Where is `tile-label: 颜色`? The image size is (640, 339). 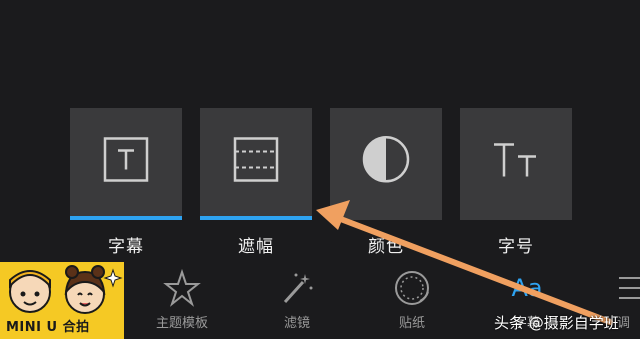
tile-label: 颜色 is located at coordinates (386, 247).